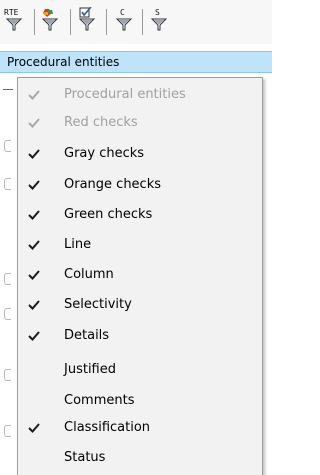 This screenshot has width=320, height=475. Describe the element at coordinates (104, 153) in the screenshot. I see `menu-item-label: Gray checks` at that location.